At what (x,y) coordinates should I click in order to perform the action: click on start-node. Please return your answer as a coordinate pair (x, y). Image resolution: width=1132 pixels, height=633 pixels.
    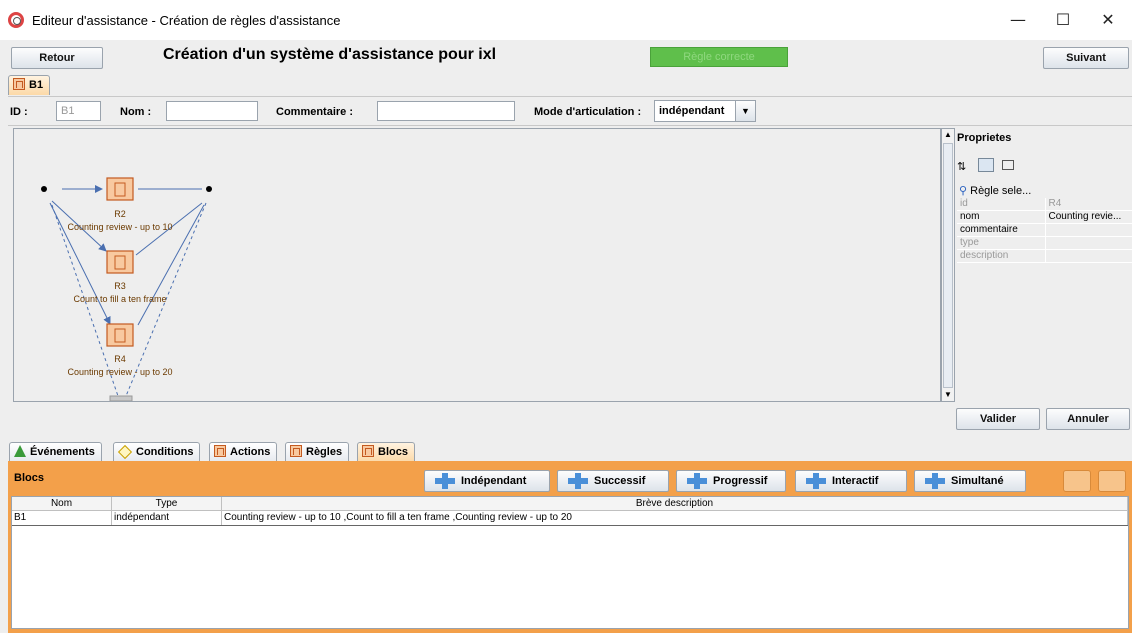
    Looking at the image, I should click on (44, 189).